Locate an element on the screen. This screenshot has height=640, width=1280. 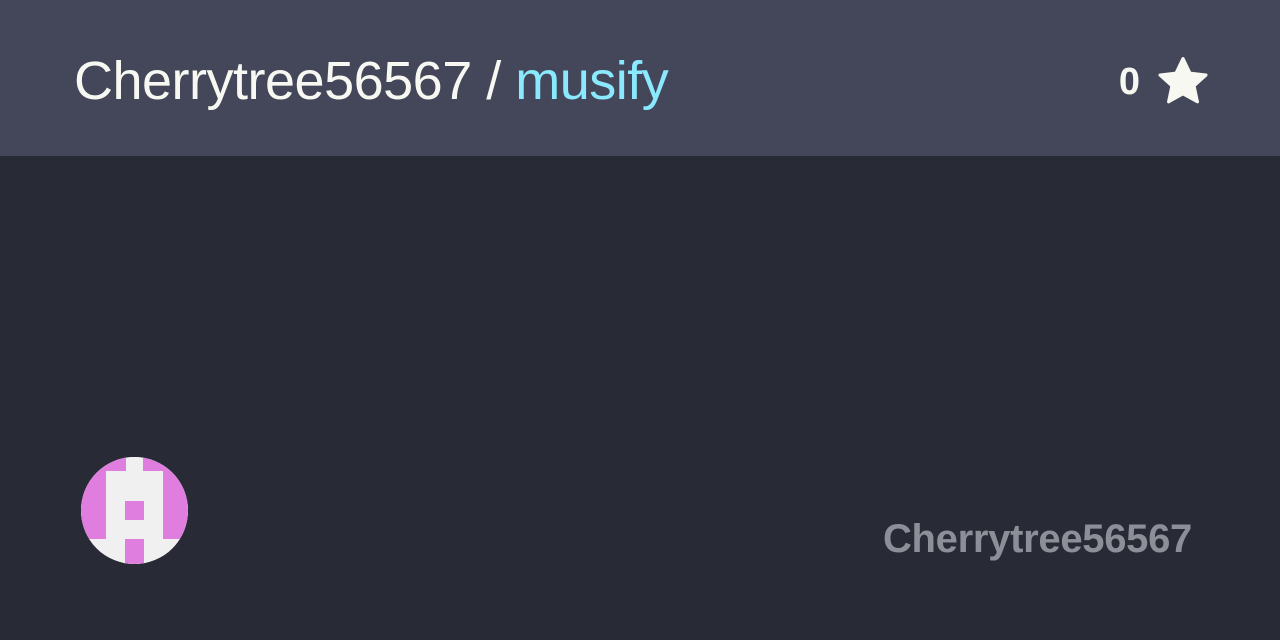
repo-name: musify is located at coordinates (592, 81).